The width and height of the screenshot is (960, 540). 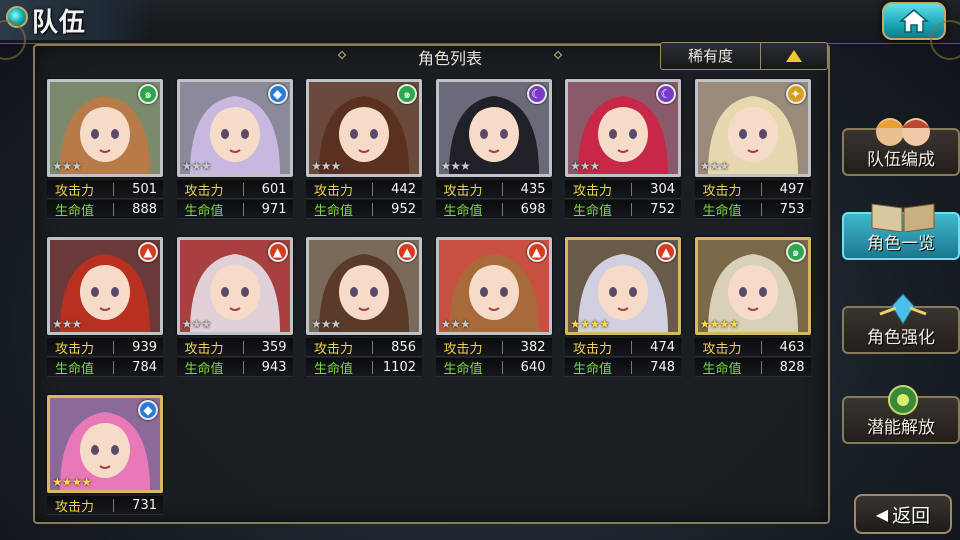 What do you see at coordinates (403, 209) in the screenshot?
I see `hp-value: 952` at bounding box center [403, 209].